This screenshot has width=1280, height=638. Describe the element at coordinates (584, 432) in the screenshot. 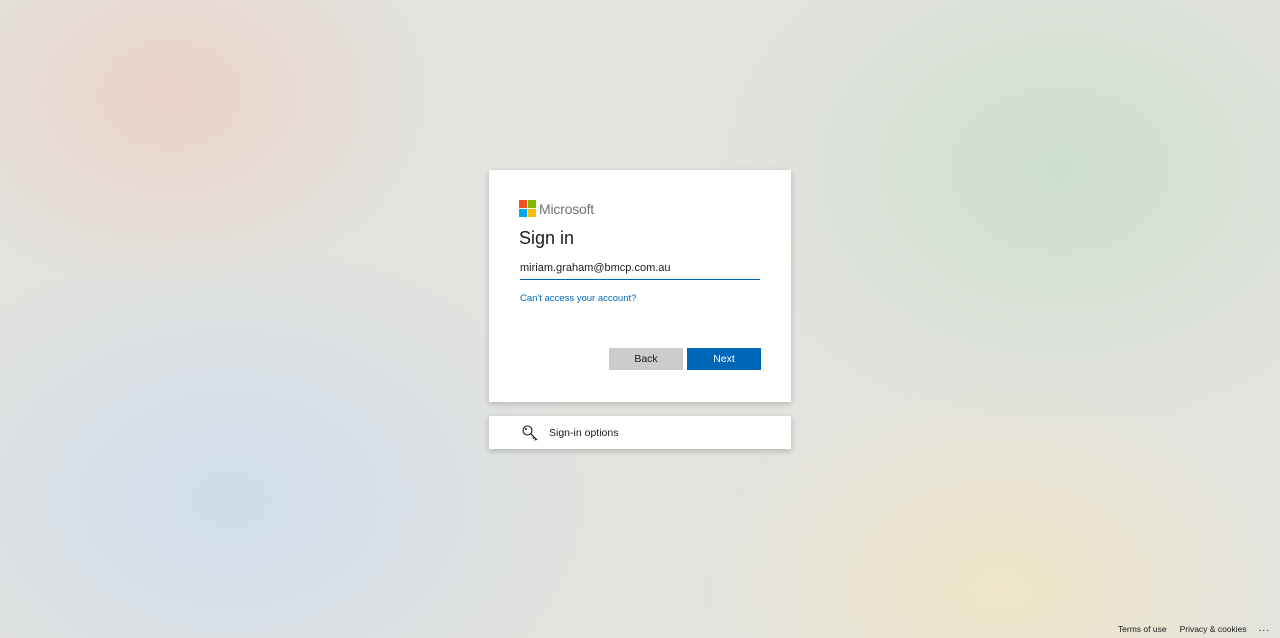

I see `signin-options-label: Sign-in options` at that location.